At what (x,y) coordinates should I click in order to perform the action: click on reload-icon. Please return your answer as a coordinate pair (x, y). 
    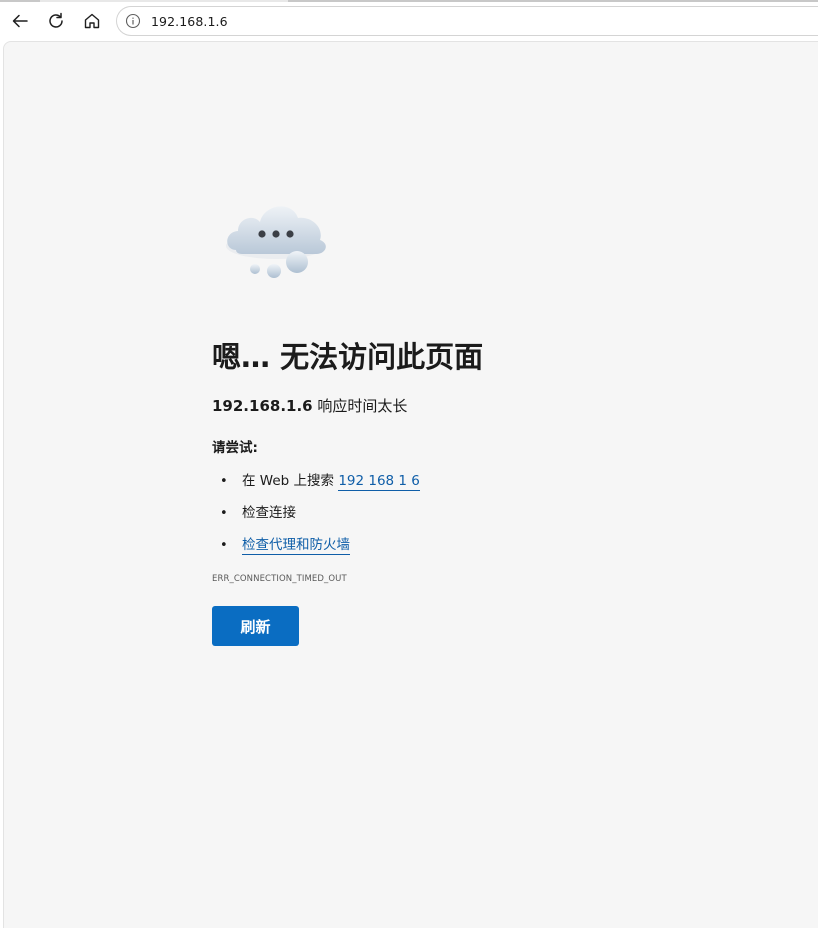
    Looking at the image, I should click on (56, 20).